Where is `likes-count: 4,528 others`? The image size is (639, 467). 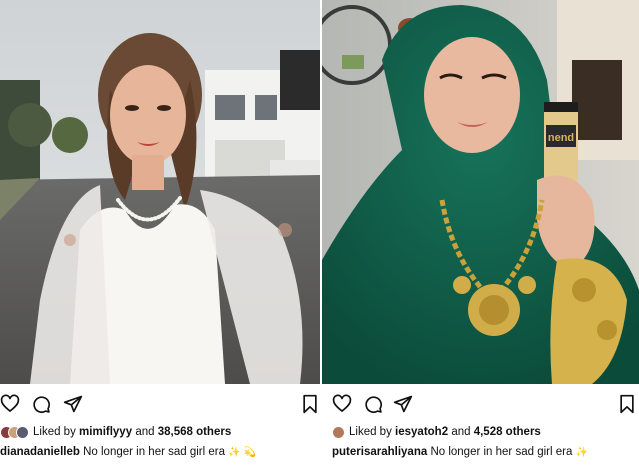 likes-count: 4,528 others is located at coordinates (507, 432).